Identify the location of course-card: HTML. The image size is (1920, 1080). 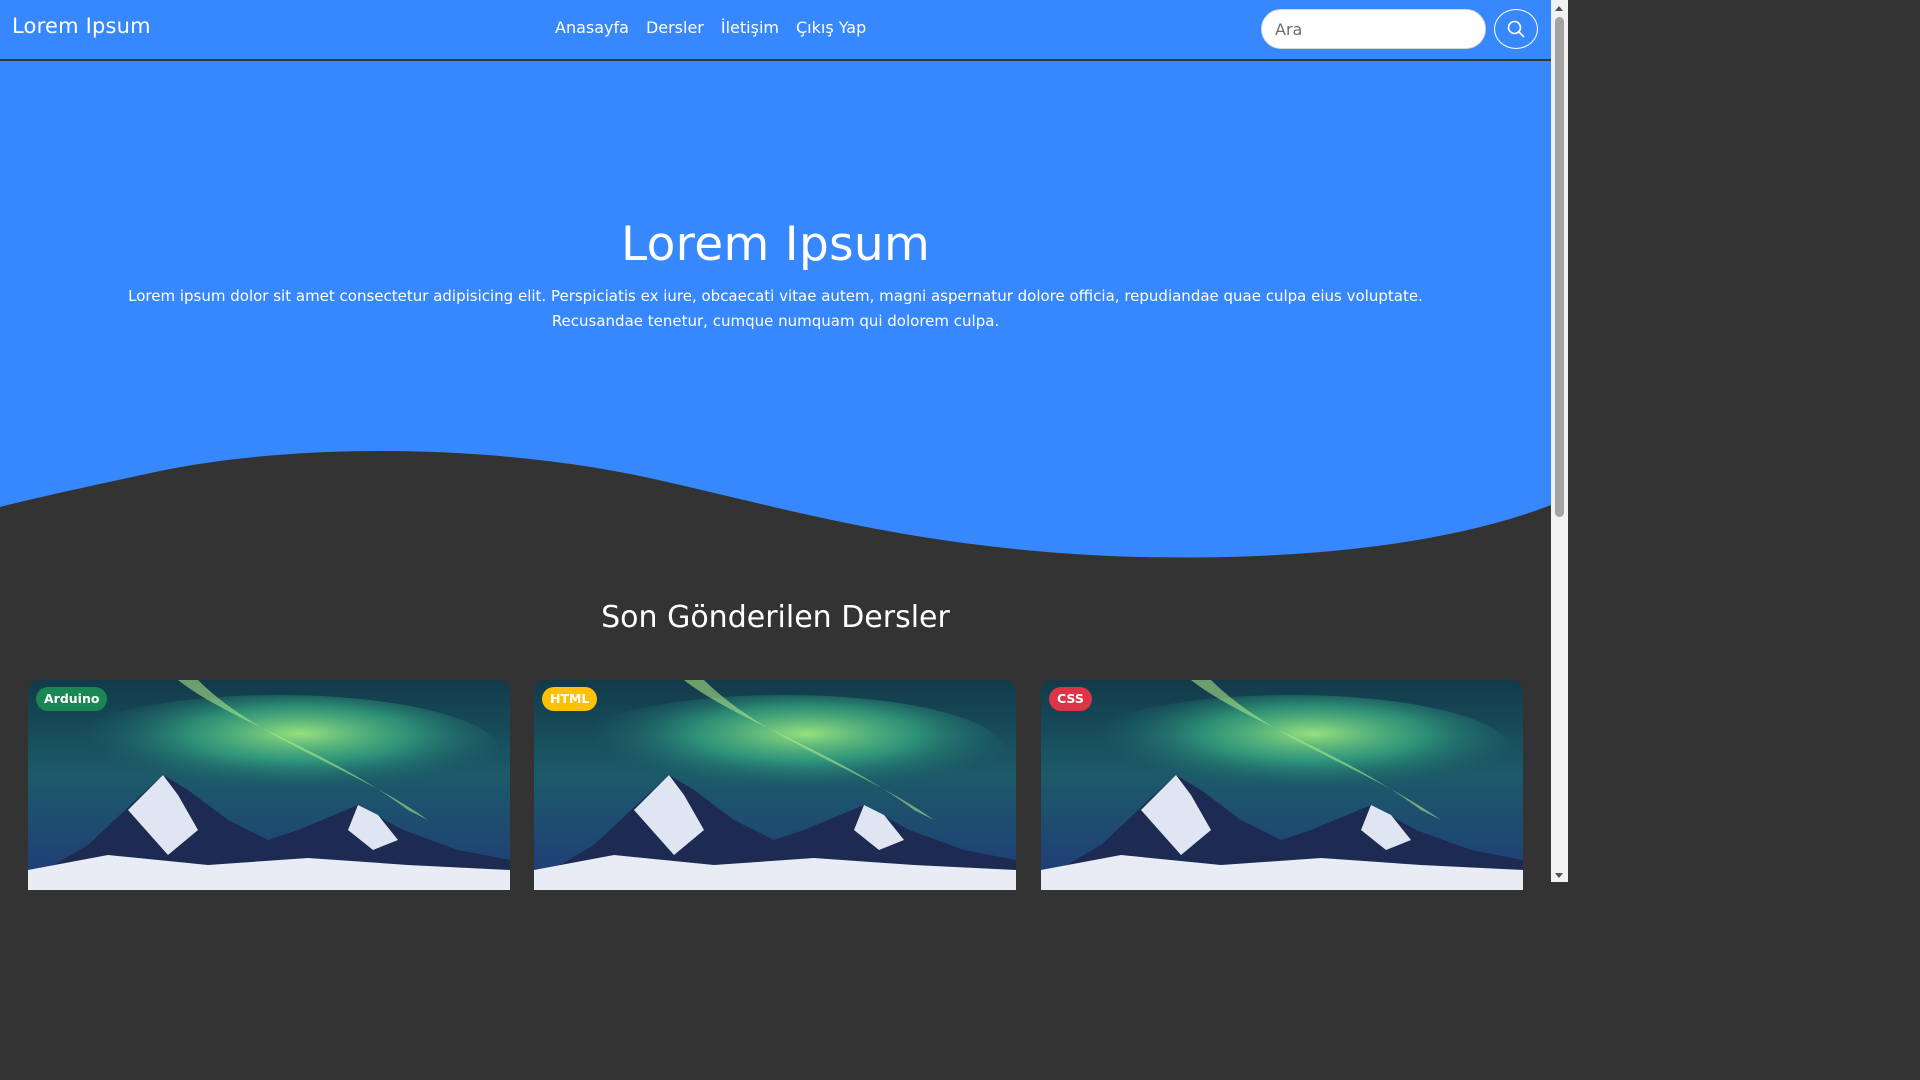
(775, 785).